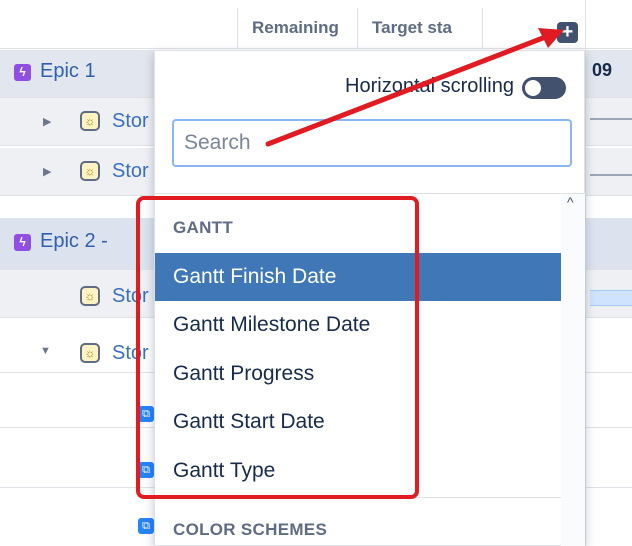 The height and width of the screenshot is (546, 632). What do you see at coordinates (130, 121) in the screenshot?
I see `row-title-story-1: Stor` at bounding box center [130, 121].